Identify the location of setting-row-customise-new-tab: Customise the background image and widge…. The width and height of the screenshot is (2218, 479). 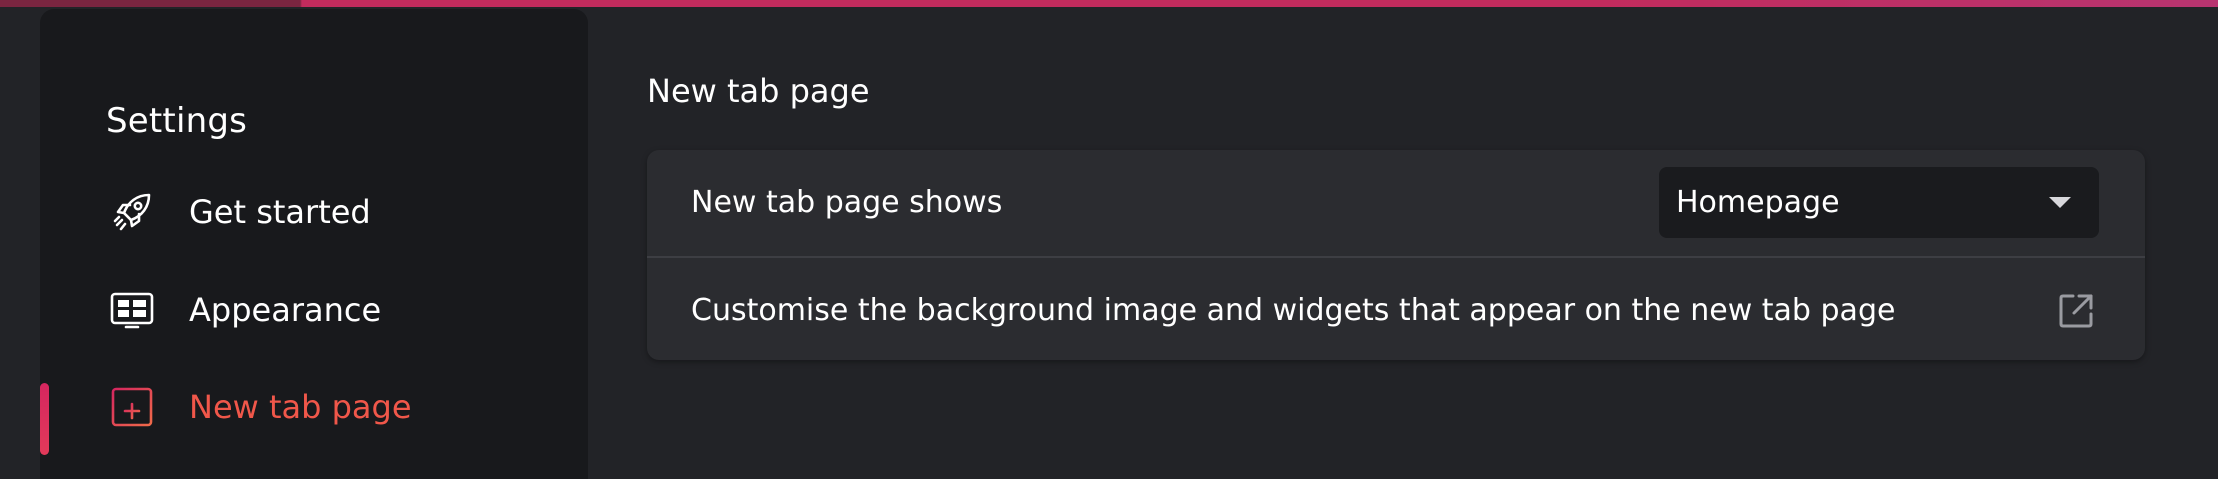
(1396, 310).